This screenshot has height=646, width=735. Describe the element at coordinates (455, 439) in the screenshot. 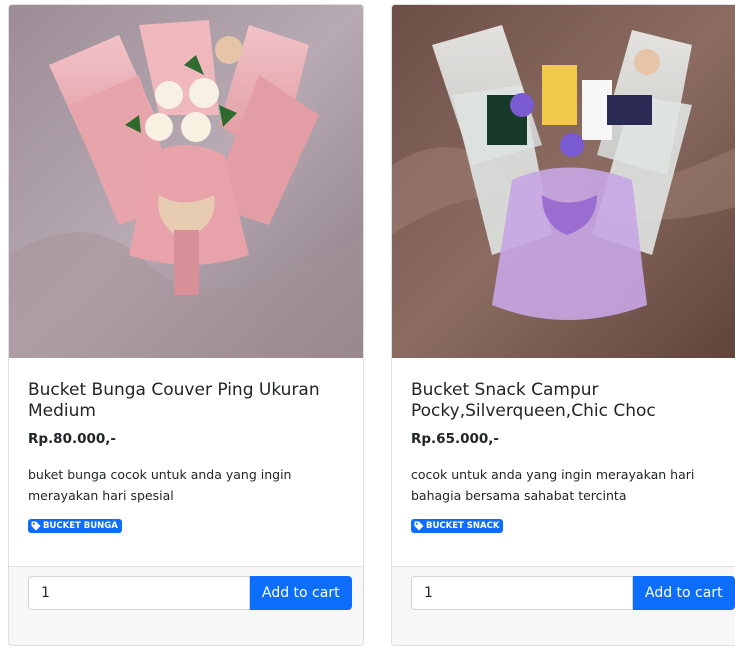

I see `product-price: Rp.65.000,-` at that location.